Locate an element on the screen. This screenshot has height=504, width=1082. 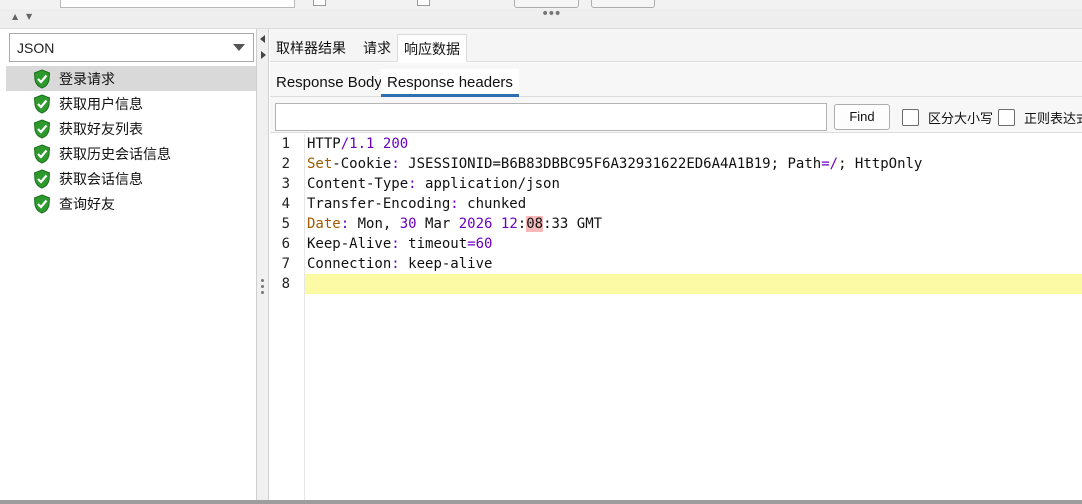
line-number: 3 is located at coordinates (285, 184).